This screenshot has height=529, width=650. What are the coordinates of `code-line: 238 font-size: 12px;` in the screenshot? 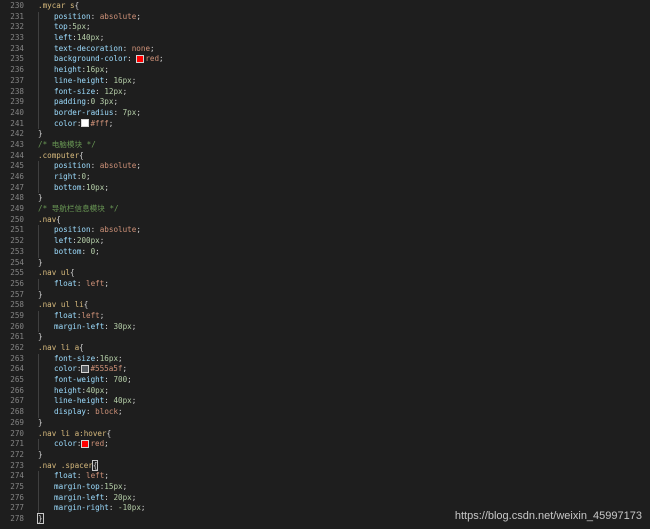 It's located at (325, 92).